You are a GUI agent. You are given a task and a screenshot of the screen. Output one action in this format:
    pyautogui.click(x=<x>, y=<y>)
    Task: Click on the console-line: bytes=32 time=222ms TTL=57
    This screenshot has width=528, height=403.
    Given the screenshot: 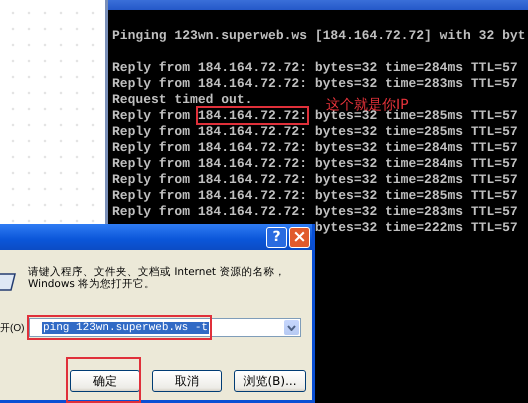 What is the action you would take?
    pyautogui.click(x=416, y=227)
    